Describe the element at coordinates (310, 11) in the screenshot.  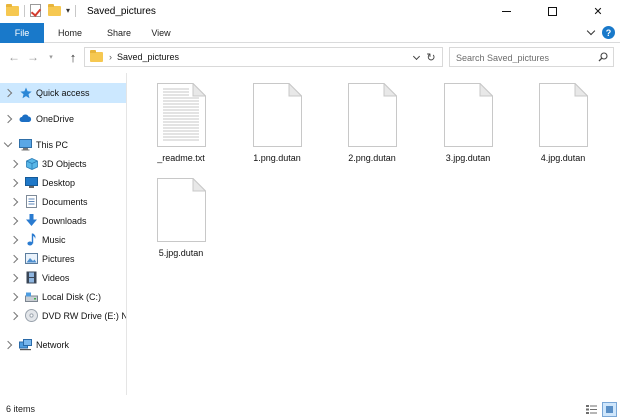
I see `title-bar: ▾ Saved_pictures ✕` at that location.